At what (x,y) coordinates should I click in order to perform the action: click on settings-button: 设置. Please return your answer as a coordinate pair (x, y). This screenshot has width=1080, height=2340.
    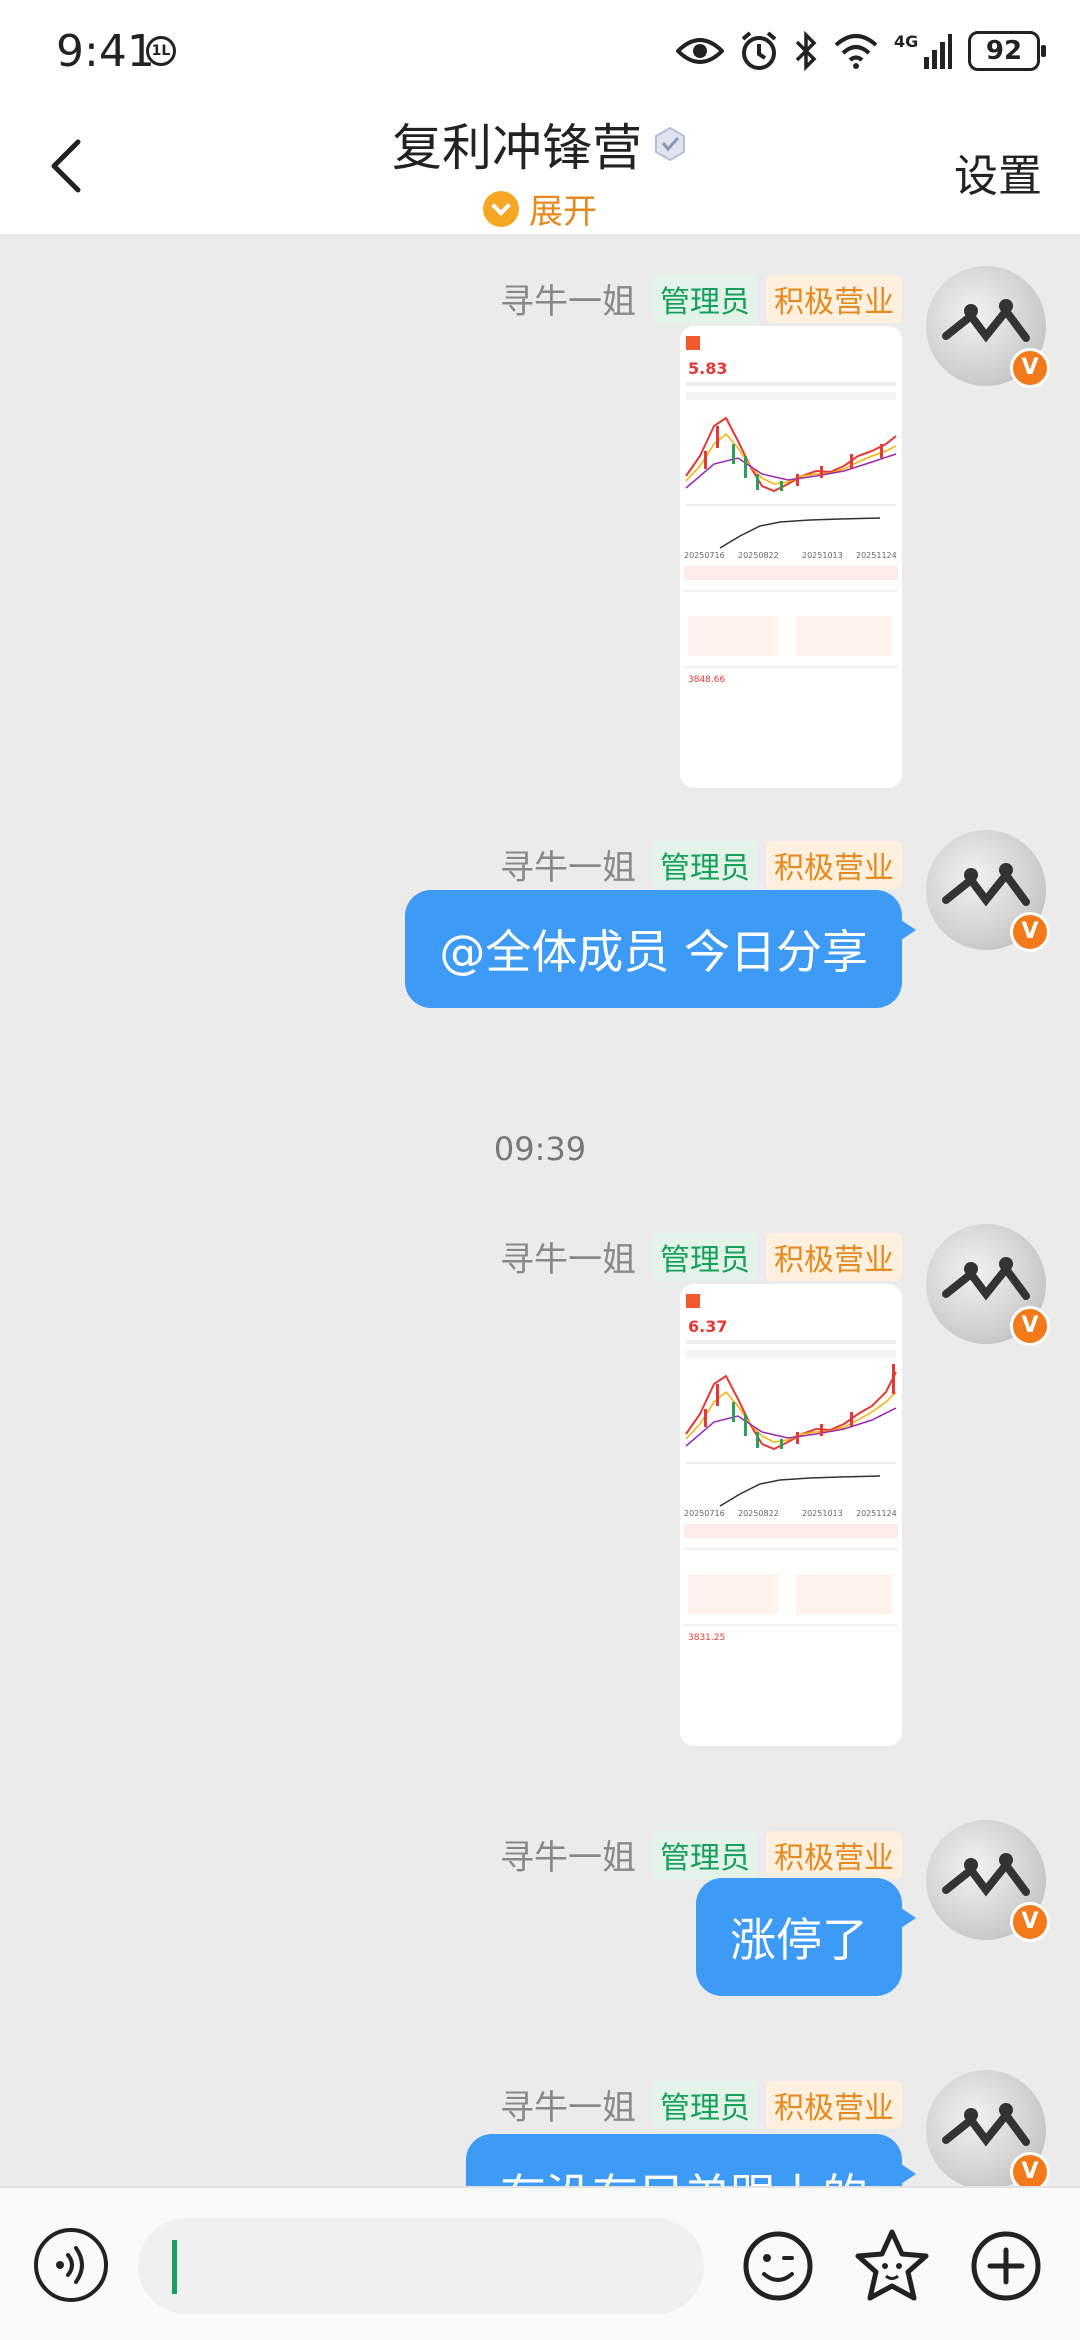
    Looking at the image, I should click on (998, 172).